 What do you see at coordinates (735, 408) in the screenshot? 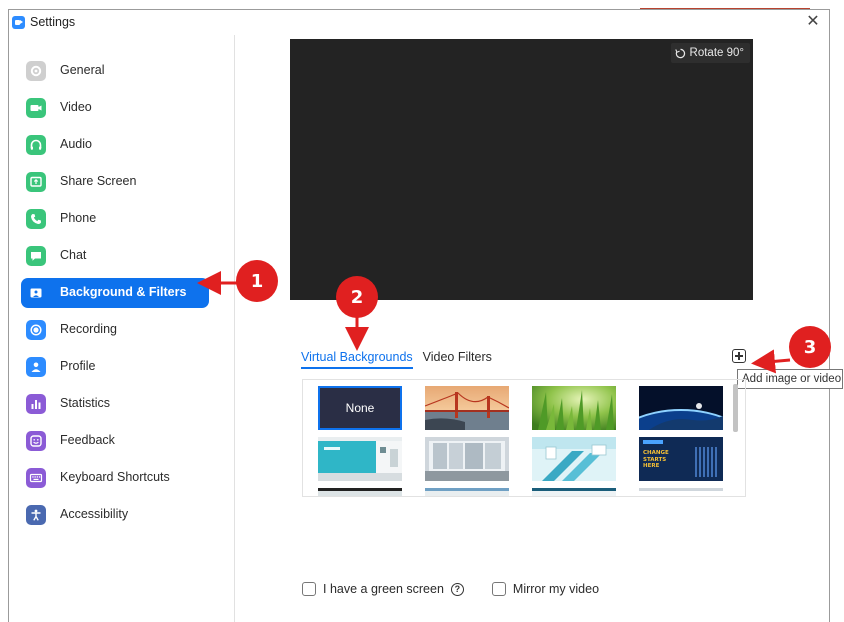
I see `gallery-scrollbar` at bounding box center [735, 408].